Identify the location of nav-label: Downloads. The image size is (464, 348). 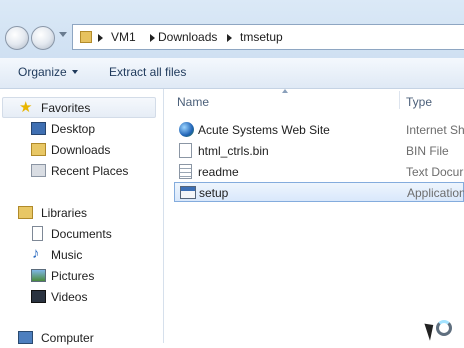
(81, 150).